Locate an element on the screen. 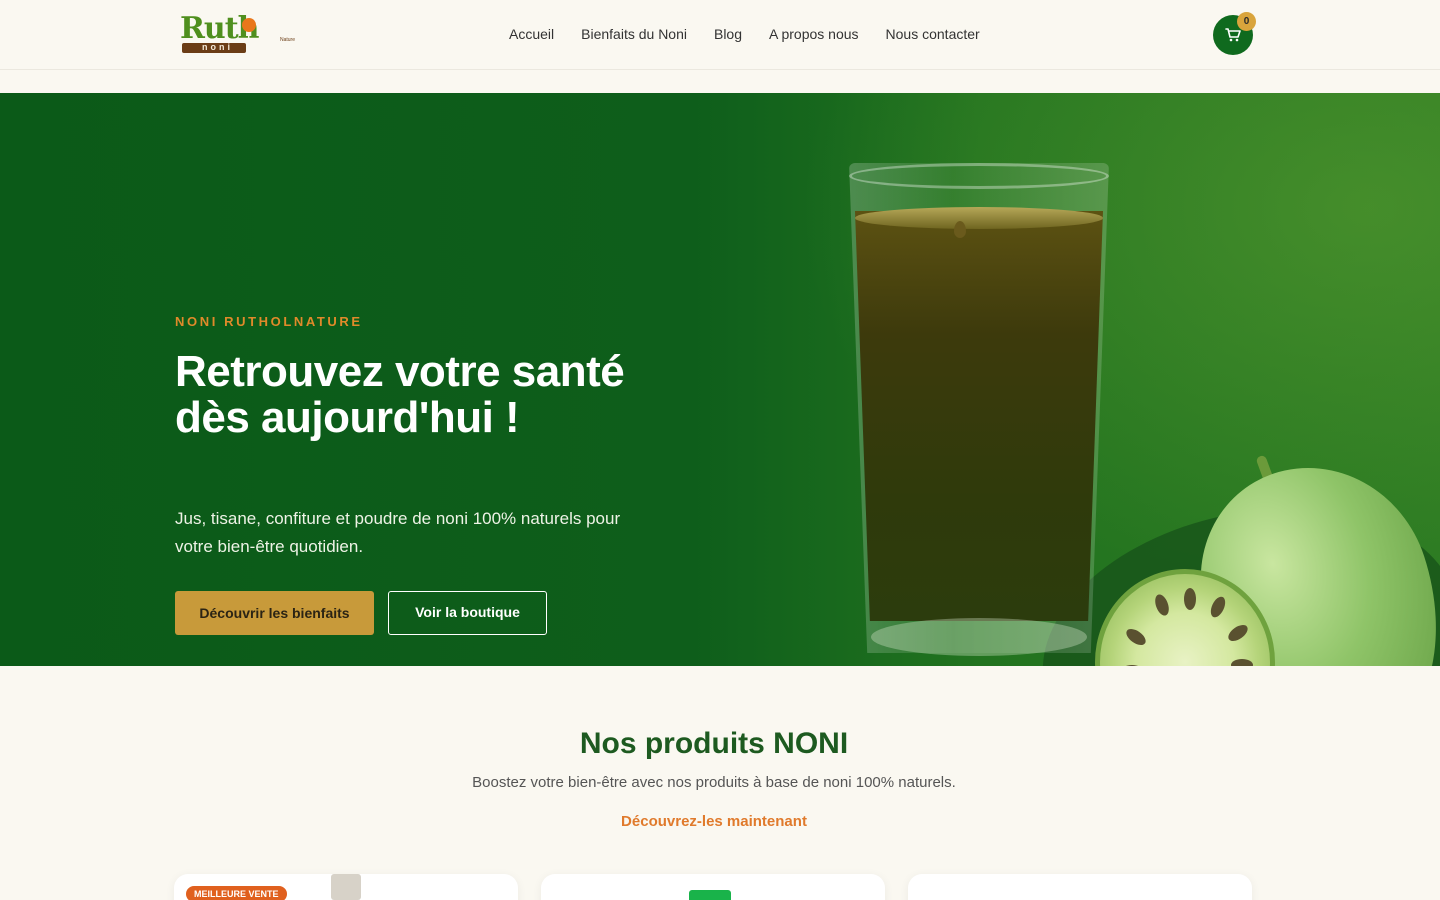  nav-bienfaits: Bienfaits du Noni is located at coordinates (634, 35).